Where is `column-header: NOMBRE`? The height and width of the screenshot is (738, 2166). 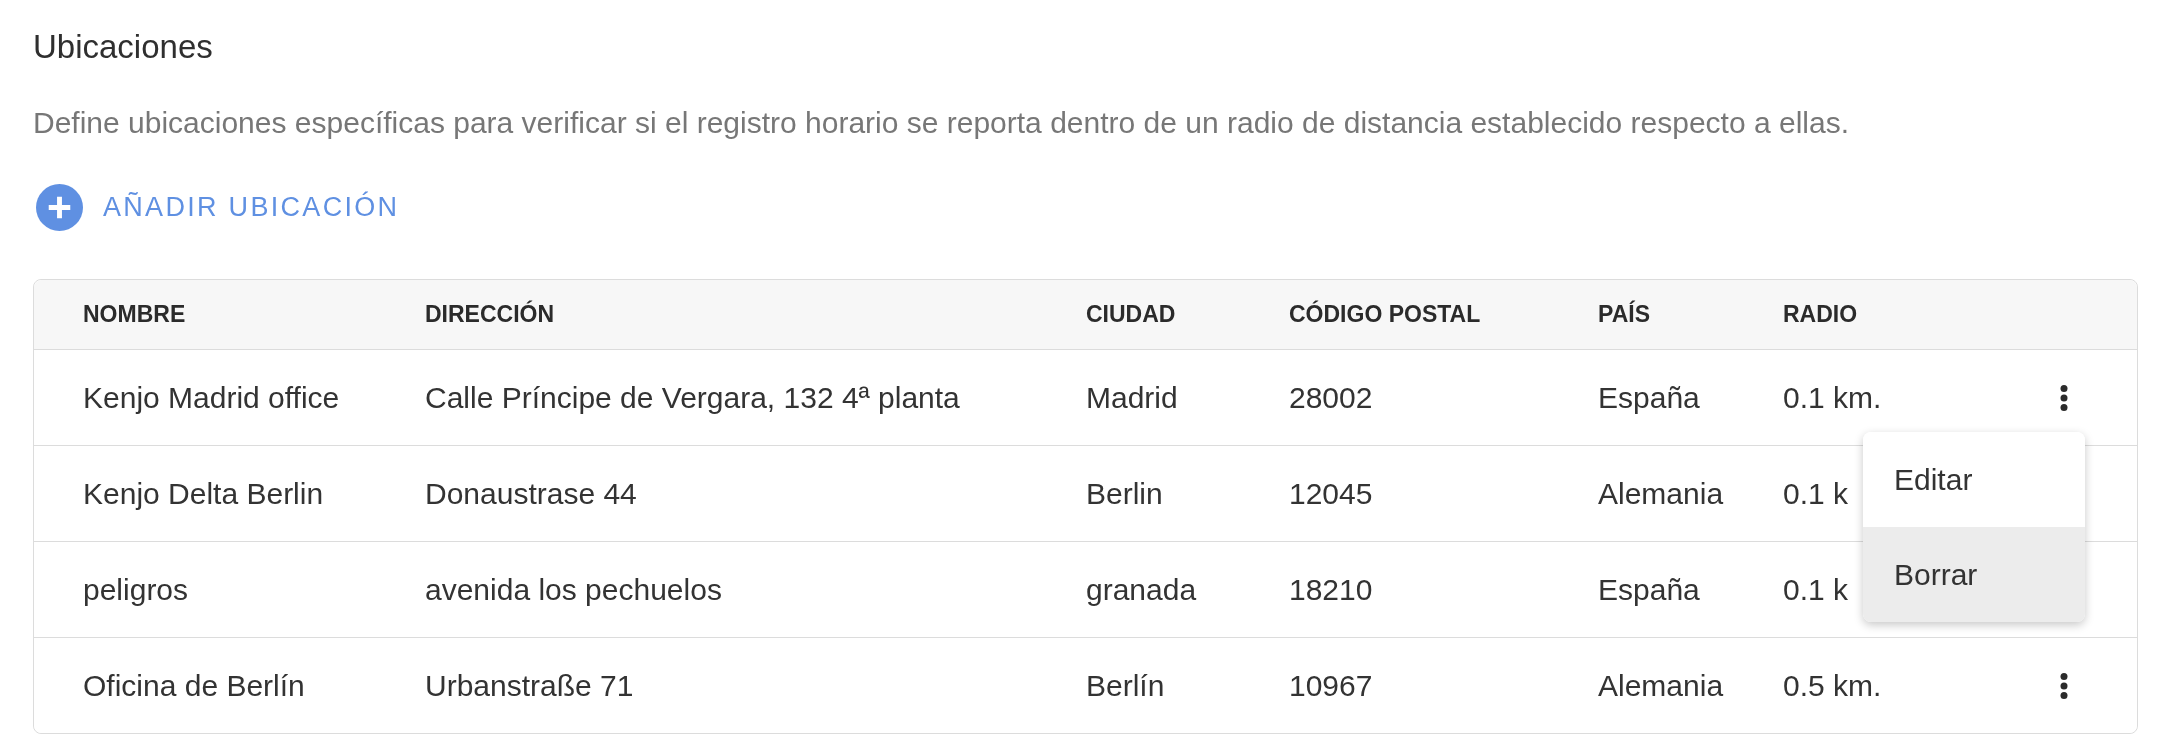
column-header: NOMBRE is located at coordinates (134, 314).